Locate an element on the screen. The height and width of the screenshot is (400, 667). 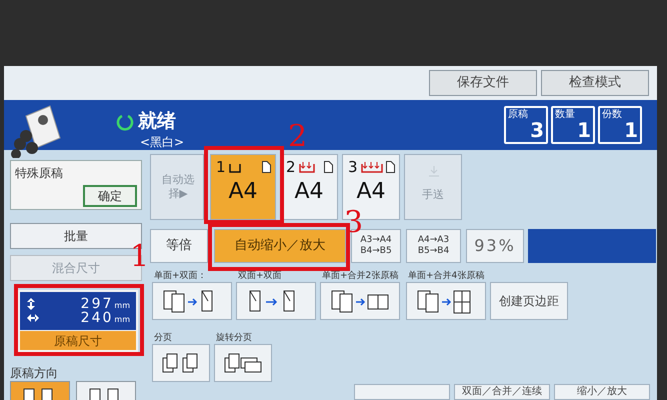
header-button: 检查模式 is located at coordinates (595, 83).